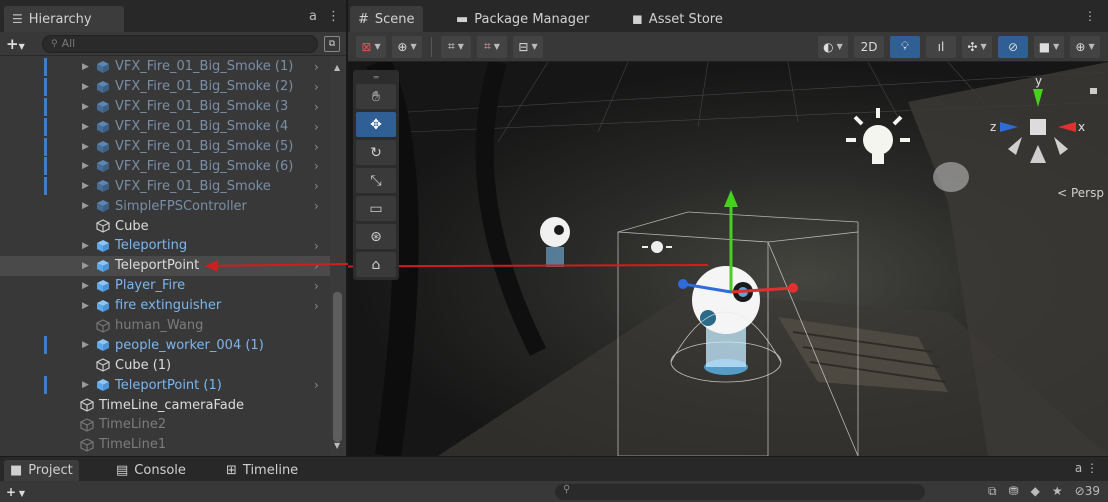 The image size is (1108, 502). What do you see at coordinates (262, 470) in the screenshot?
I see `tab-timeline: ⊞ Timeline` at bounding box center [262, 470].